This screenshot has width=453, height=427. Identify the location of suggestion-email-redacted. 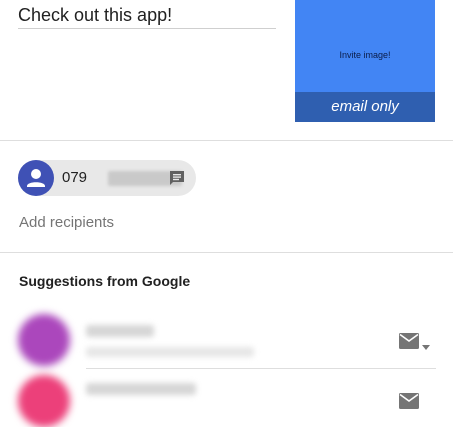
(170, 352).